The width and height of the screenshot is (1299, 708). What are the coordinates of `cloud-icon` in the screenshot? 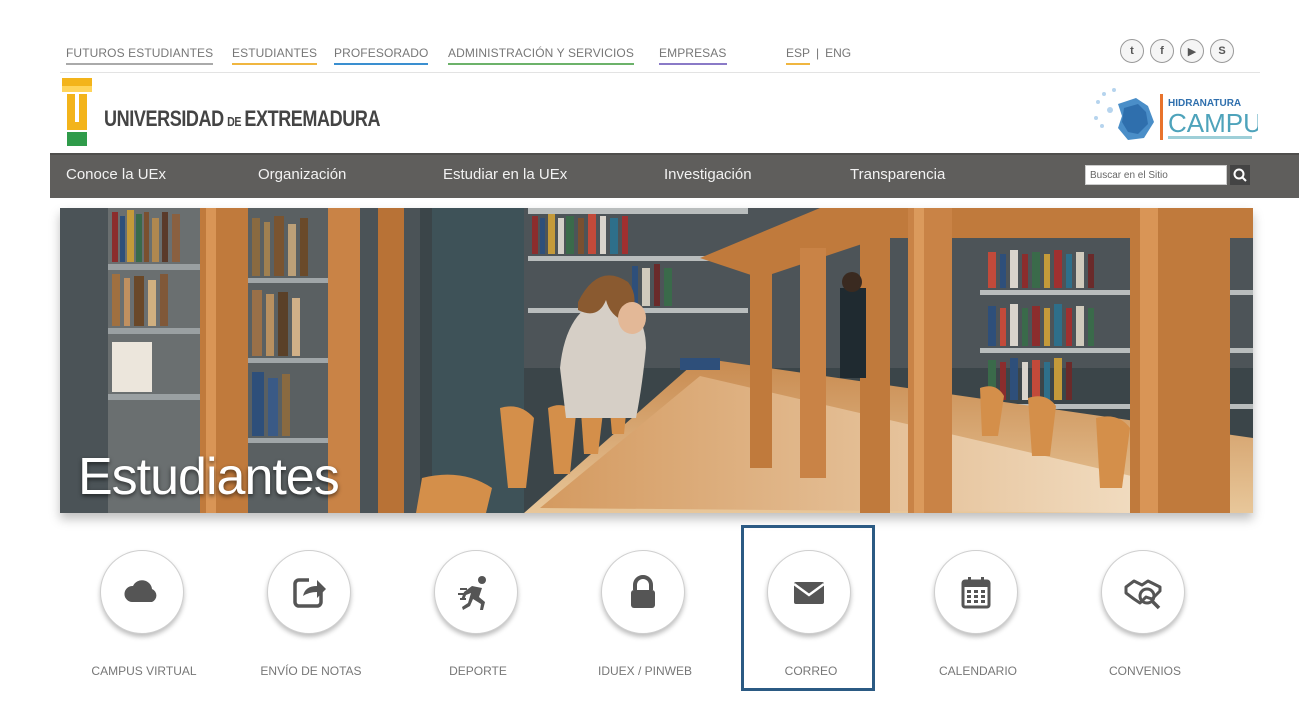 It's located at (140, 591).